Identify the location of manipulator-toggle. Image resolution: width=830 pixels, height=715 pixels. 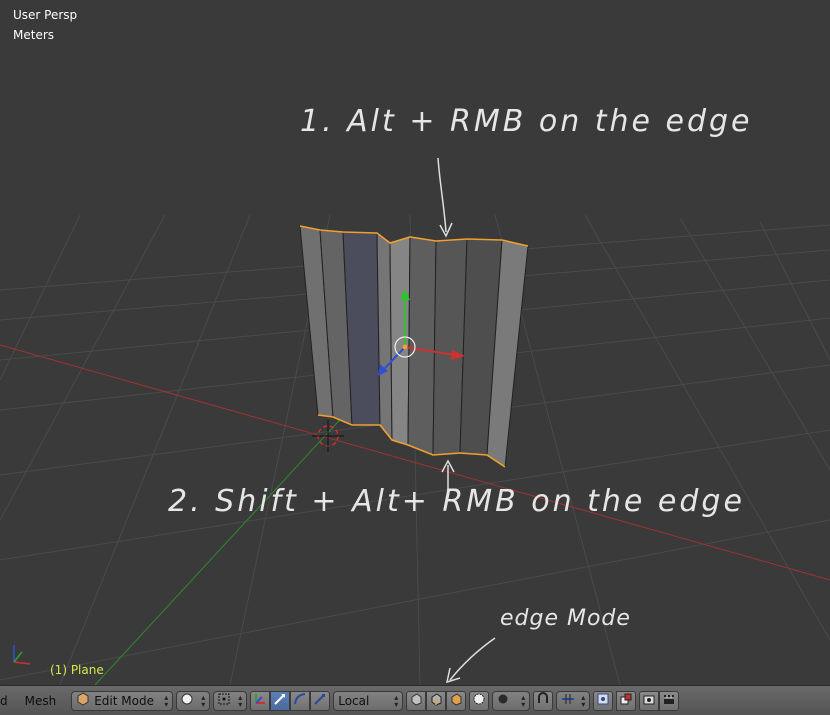
(260, 700).